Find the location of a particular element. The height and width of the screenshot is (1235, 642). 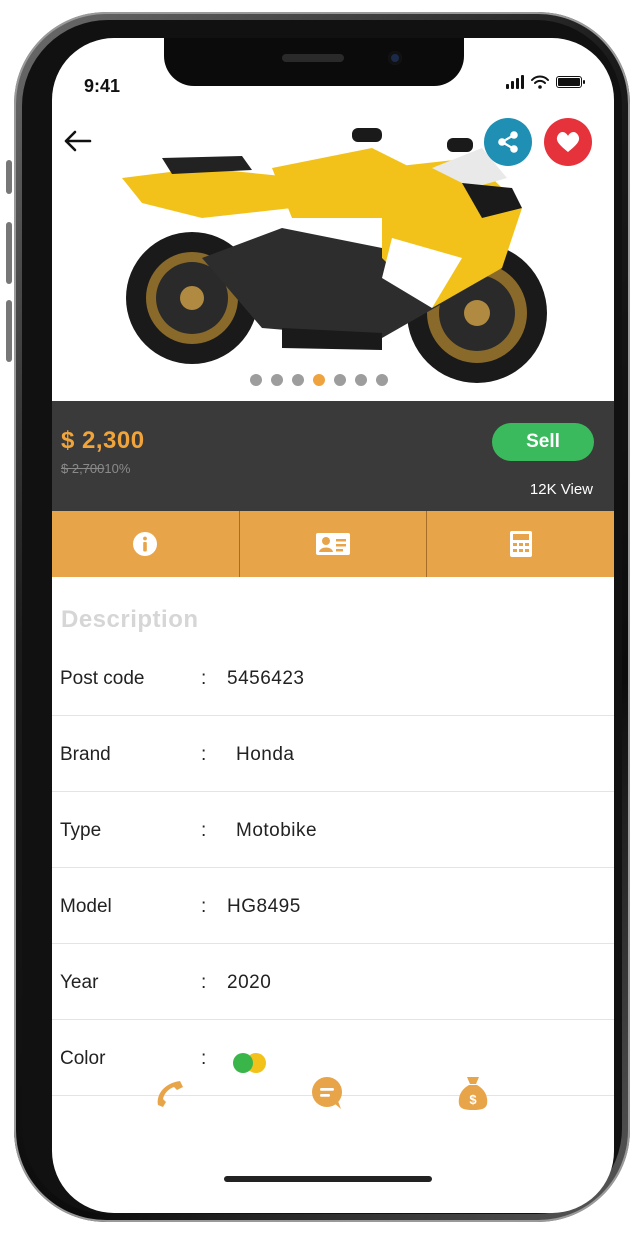

status-time: 9:41 is located at coordinates (102, 86).